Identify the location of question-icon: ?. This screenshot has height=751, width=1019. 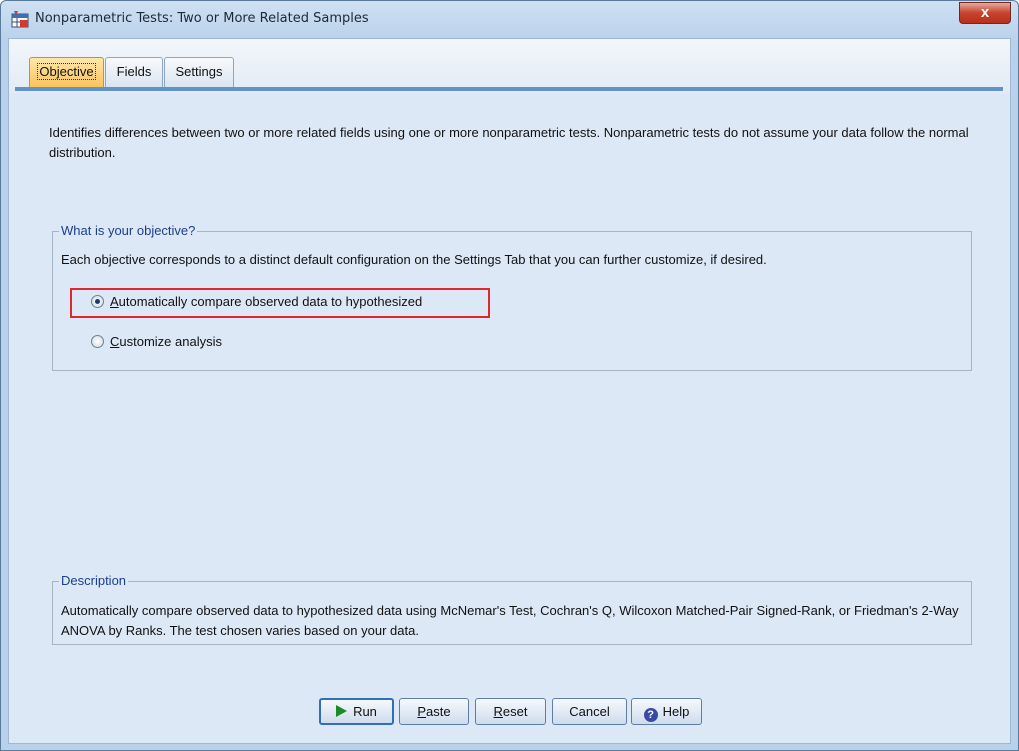
(650, 715).